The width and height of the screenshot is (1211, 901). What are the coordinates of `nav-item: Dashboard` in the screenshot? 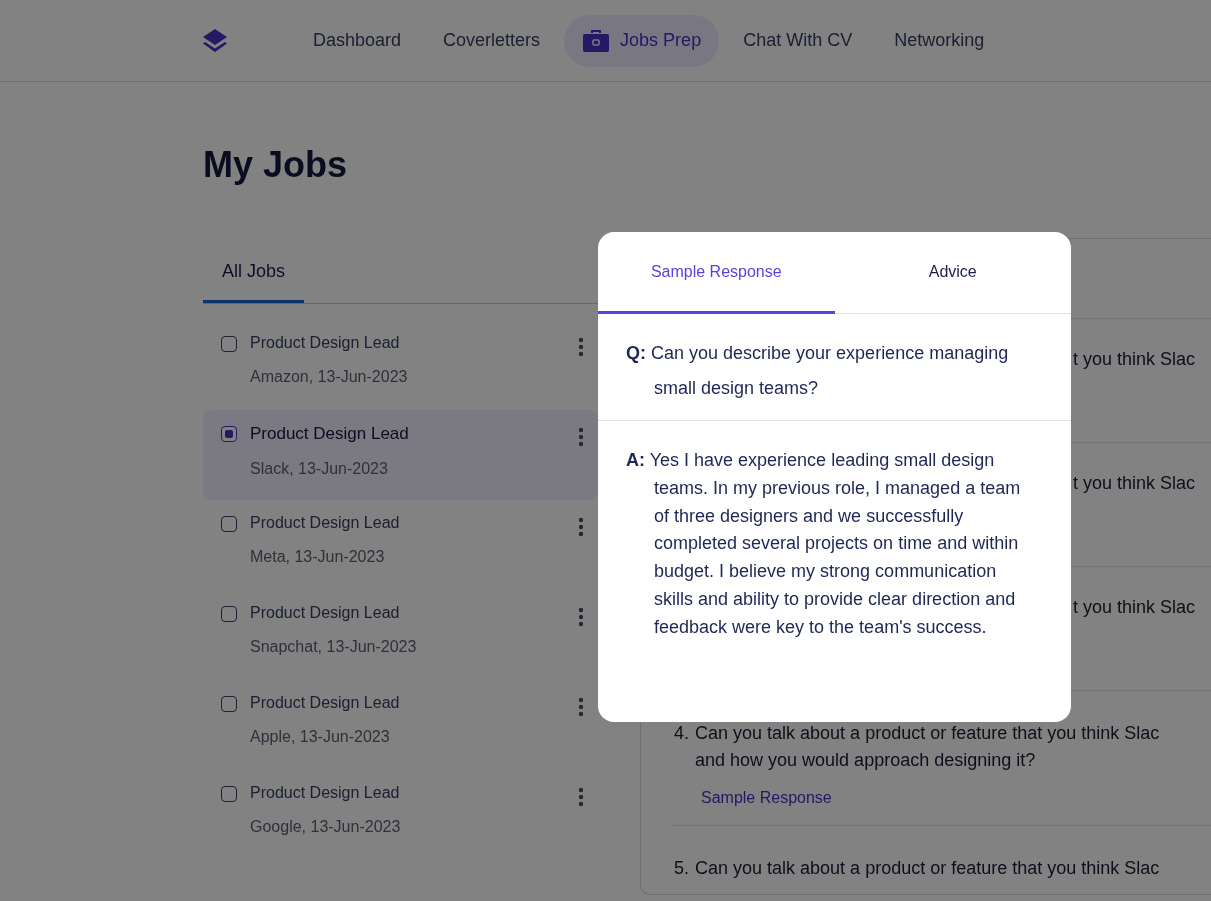 It's located at (357, 40).